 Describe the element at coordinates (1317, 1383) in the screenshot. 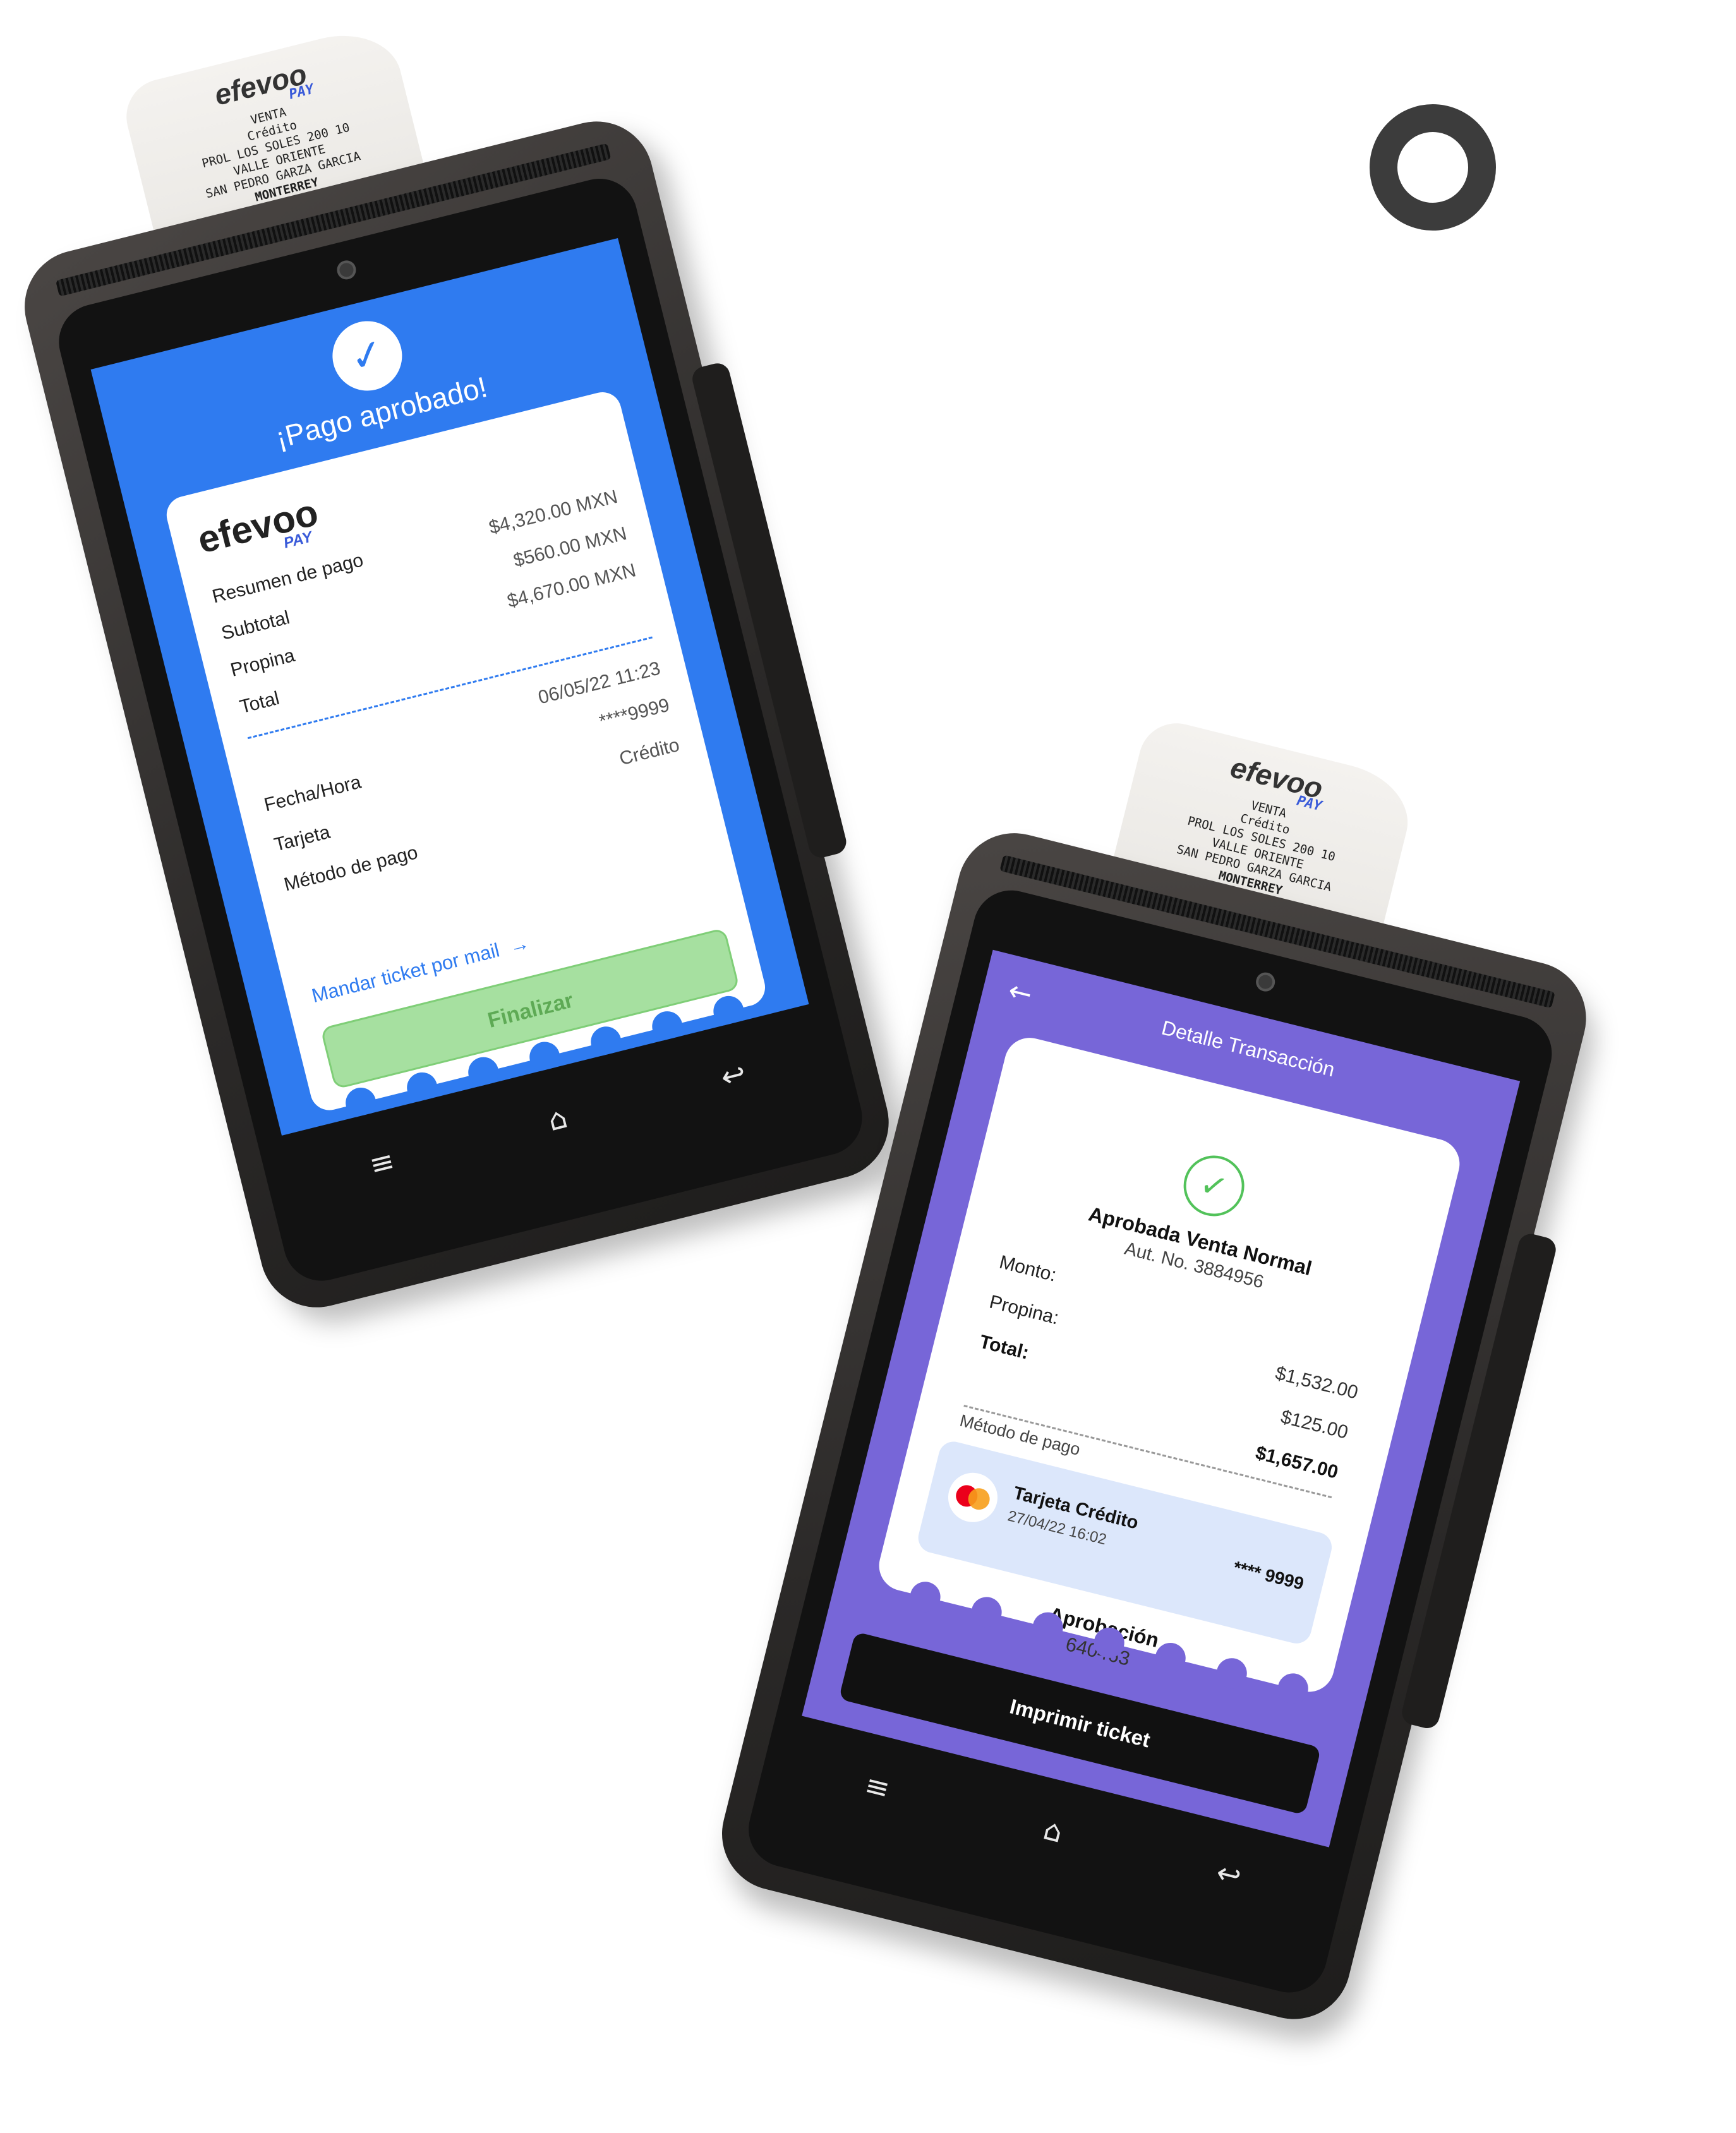

I see `amount-value: $1,532.00` at that location.